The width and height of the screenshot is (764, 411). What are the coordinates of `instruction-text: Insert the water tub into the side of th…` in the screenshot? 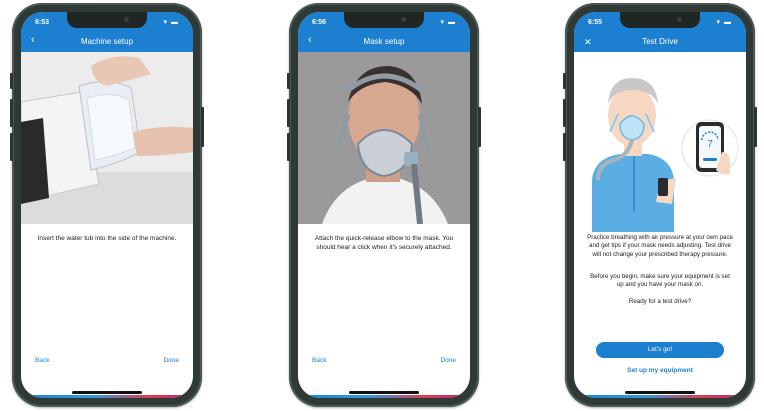 It's located at (107, 238).